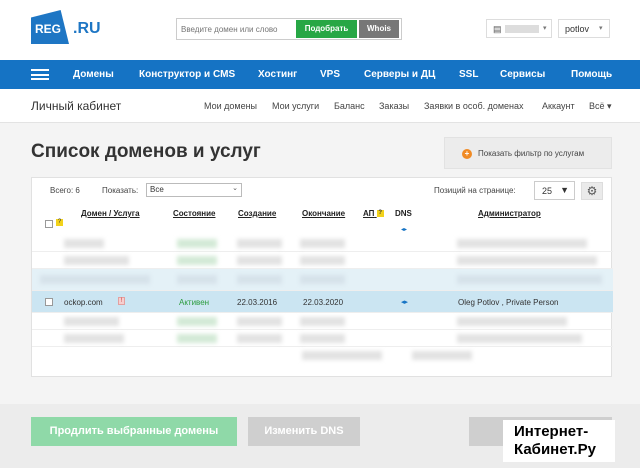 This screenshot has height=468, width=640. I want to click on wallet-icon: ▤, so click(497, 29).